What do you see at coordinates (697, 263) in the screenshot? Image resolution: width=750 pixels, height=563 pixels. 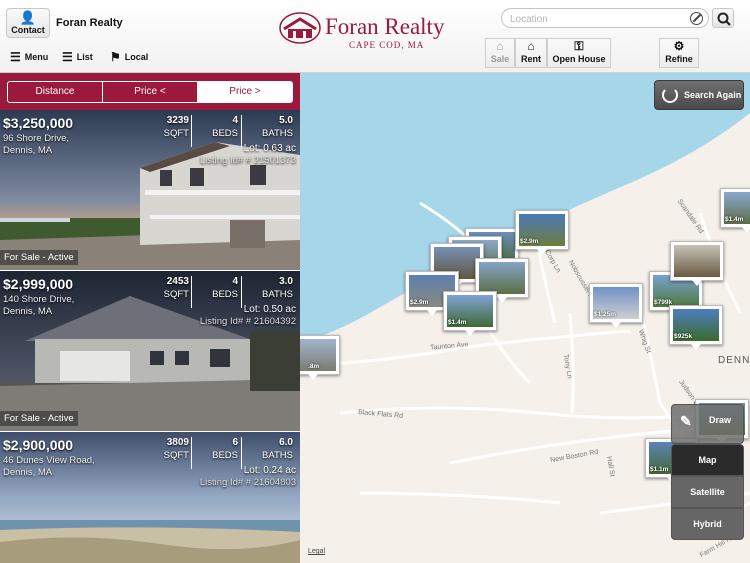 I see `listing-pin` at bounding box center [697, 263].